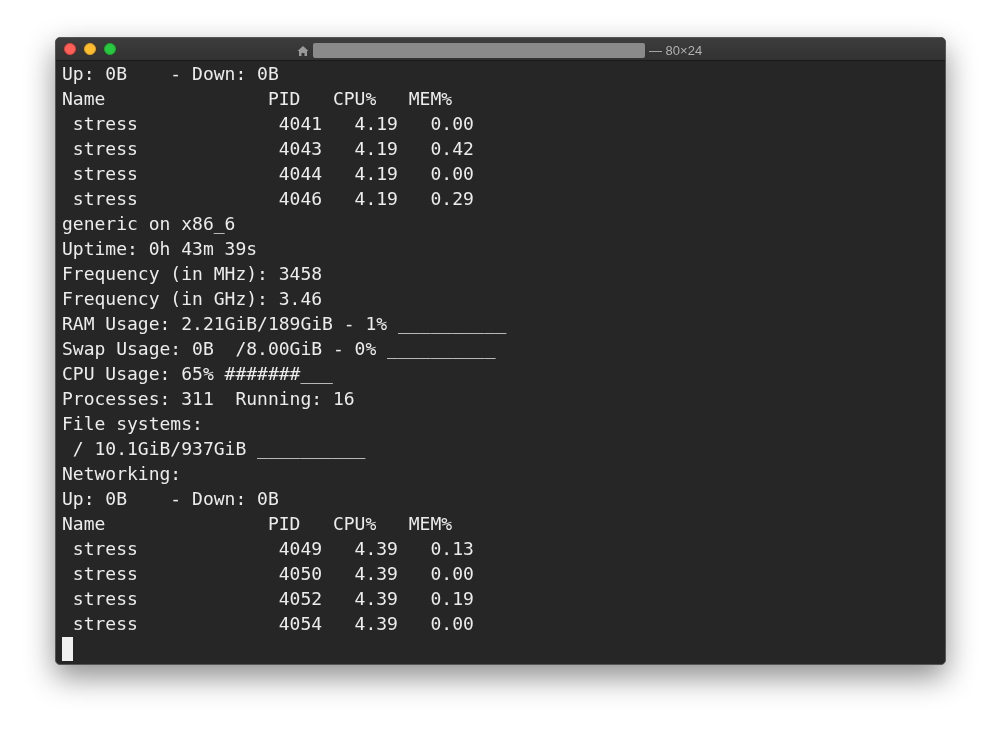  What do you see at coordinates (70, 49) in the screenshot?
I see `close-button` at bounding box center [70, 49].